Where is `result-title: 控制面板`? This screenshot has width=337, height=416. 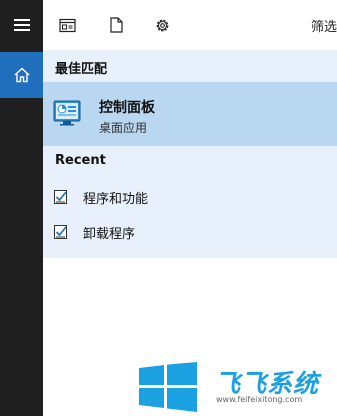
result-title: 控制面板 is located at coordinates (127, 108).